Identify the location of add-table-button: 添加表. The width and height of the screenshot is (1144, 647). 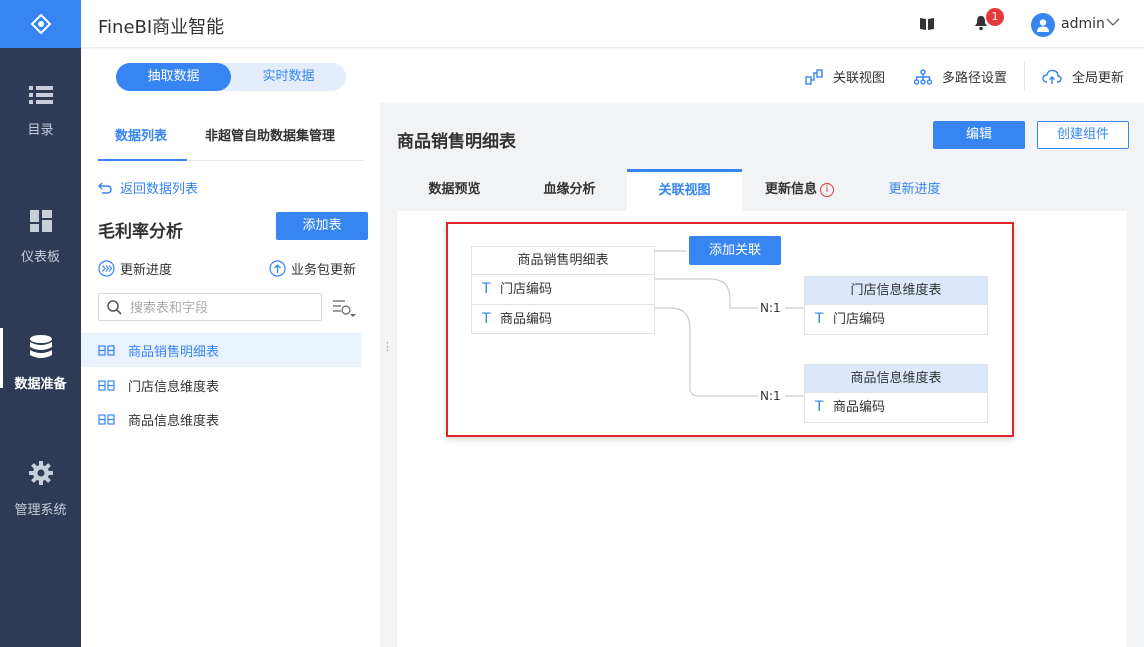
(322, 226).